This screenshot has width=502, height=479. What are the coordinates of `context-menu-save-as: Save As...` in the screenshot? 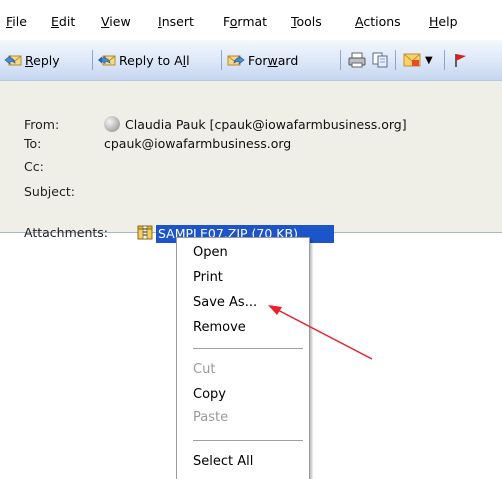 It's located at (225, 302).